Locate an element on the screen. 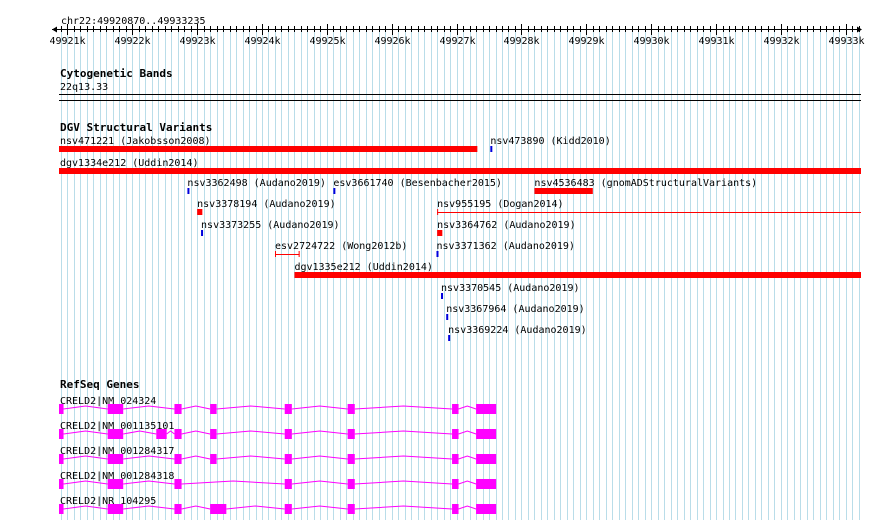 This screenshot has width=890, height=520. ruler-tick-label: 49925k is located at coordinates (327, 41).